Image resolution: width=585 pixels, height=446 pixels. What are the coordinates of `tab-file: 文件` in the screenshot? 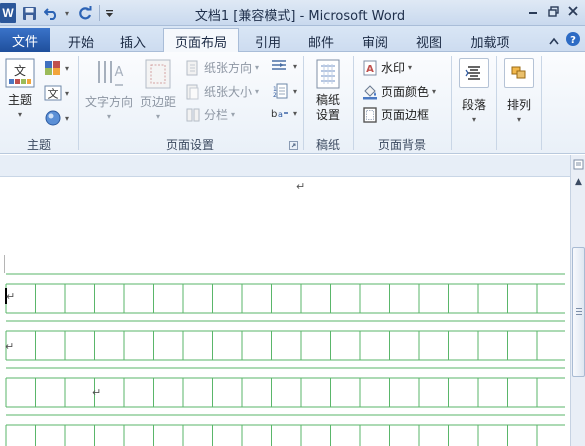 It's located at (25, 40).